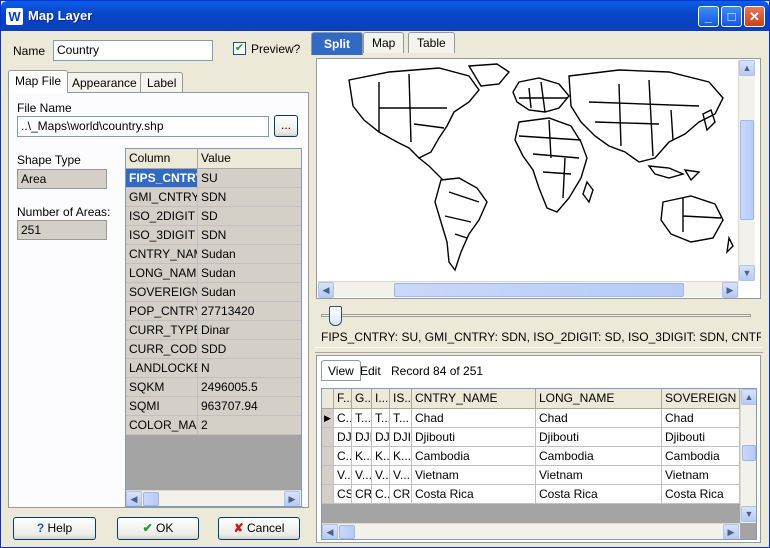  I want to click on close-button: ✕, so click(754, 16).